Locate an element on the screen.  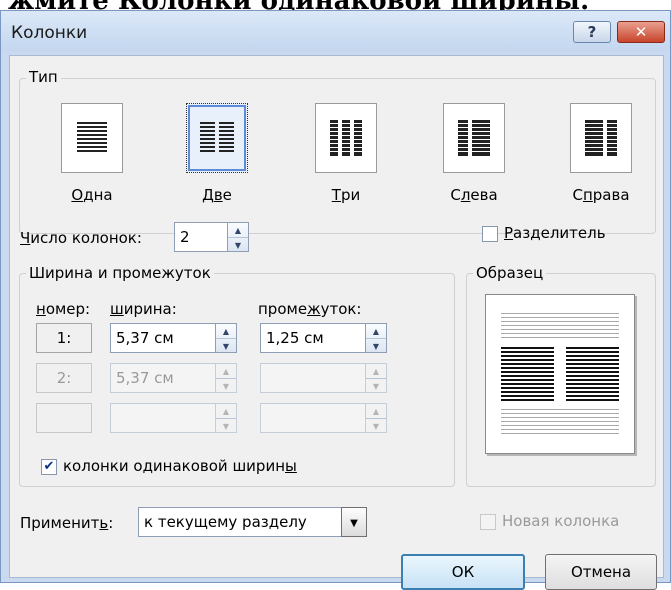
type-two-label-rest: е is located at coordinates (227, 195).